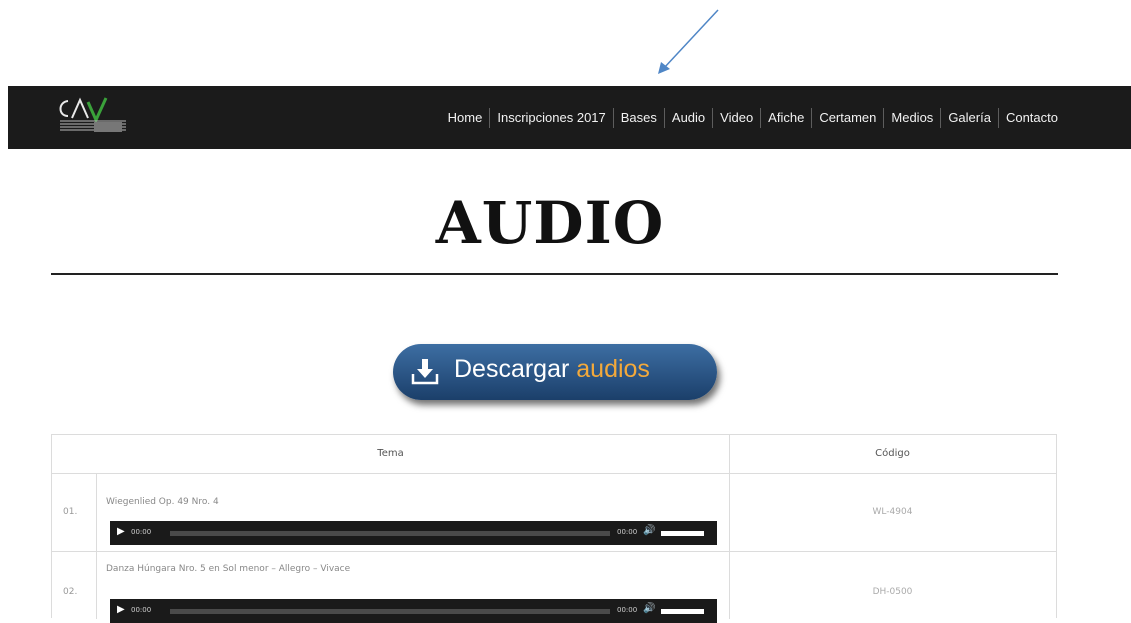 This screenshot has width=1131, height=623. Describe the element at coordinates (613, 369) in the screenshot. I see `download-label-accent: audios` at that location.